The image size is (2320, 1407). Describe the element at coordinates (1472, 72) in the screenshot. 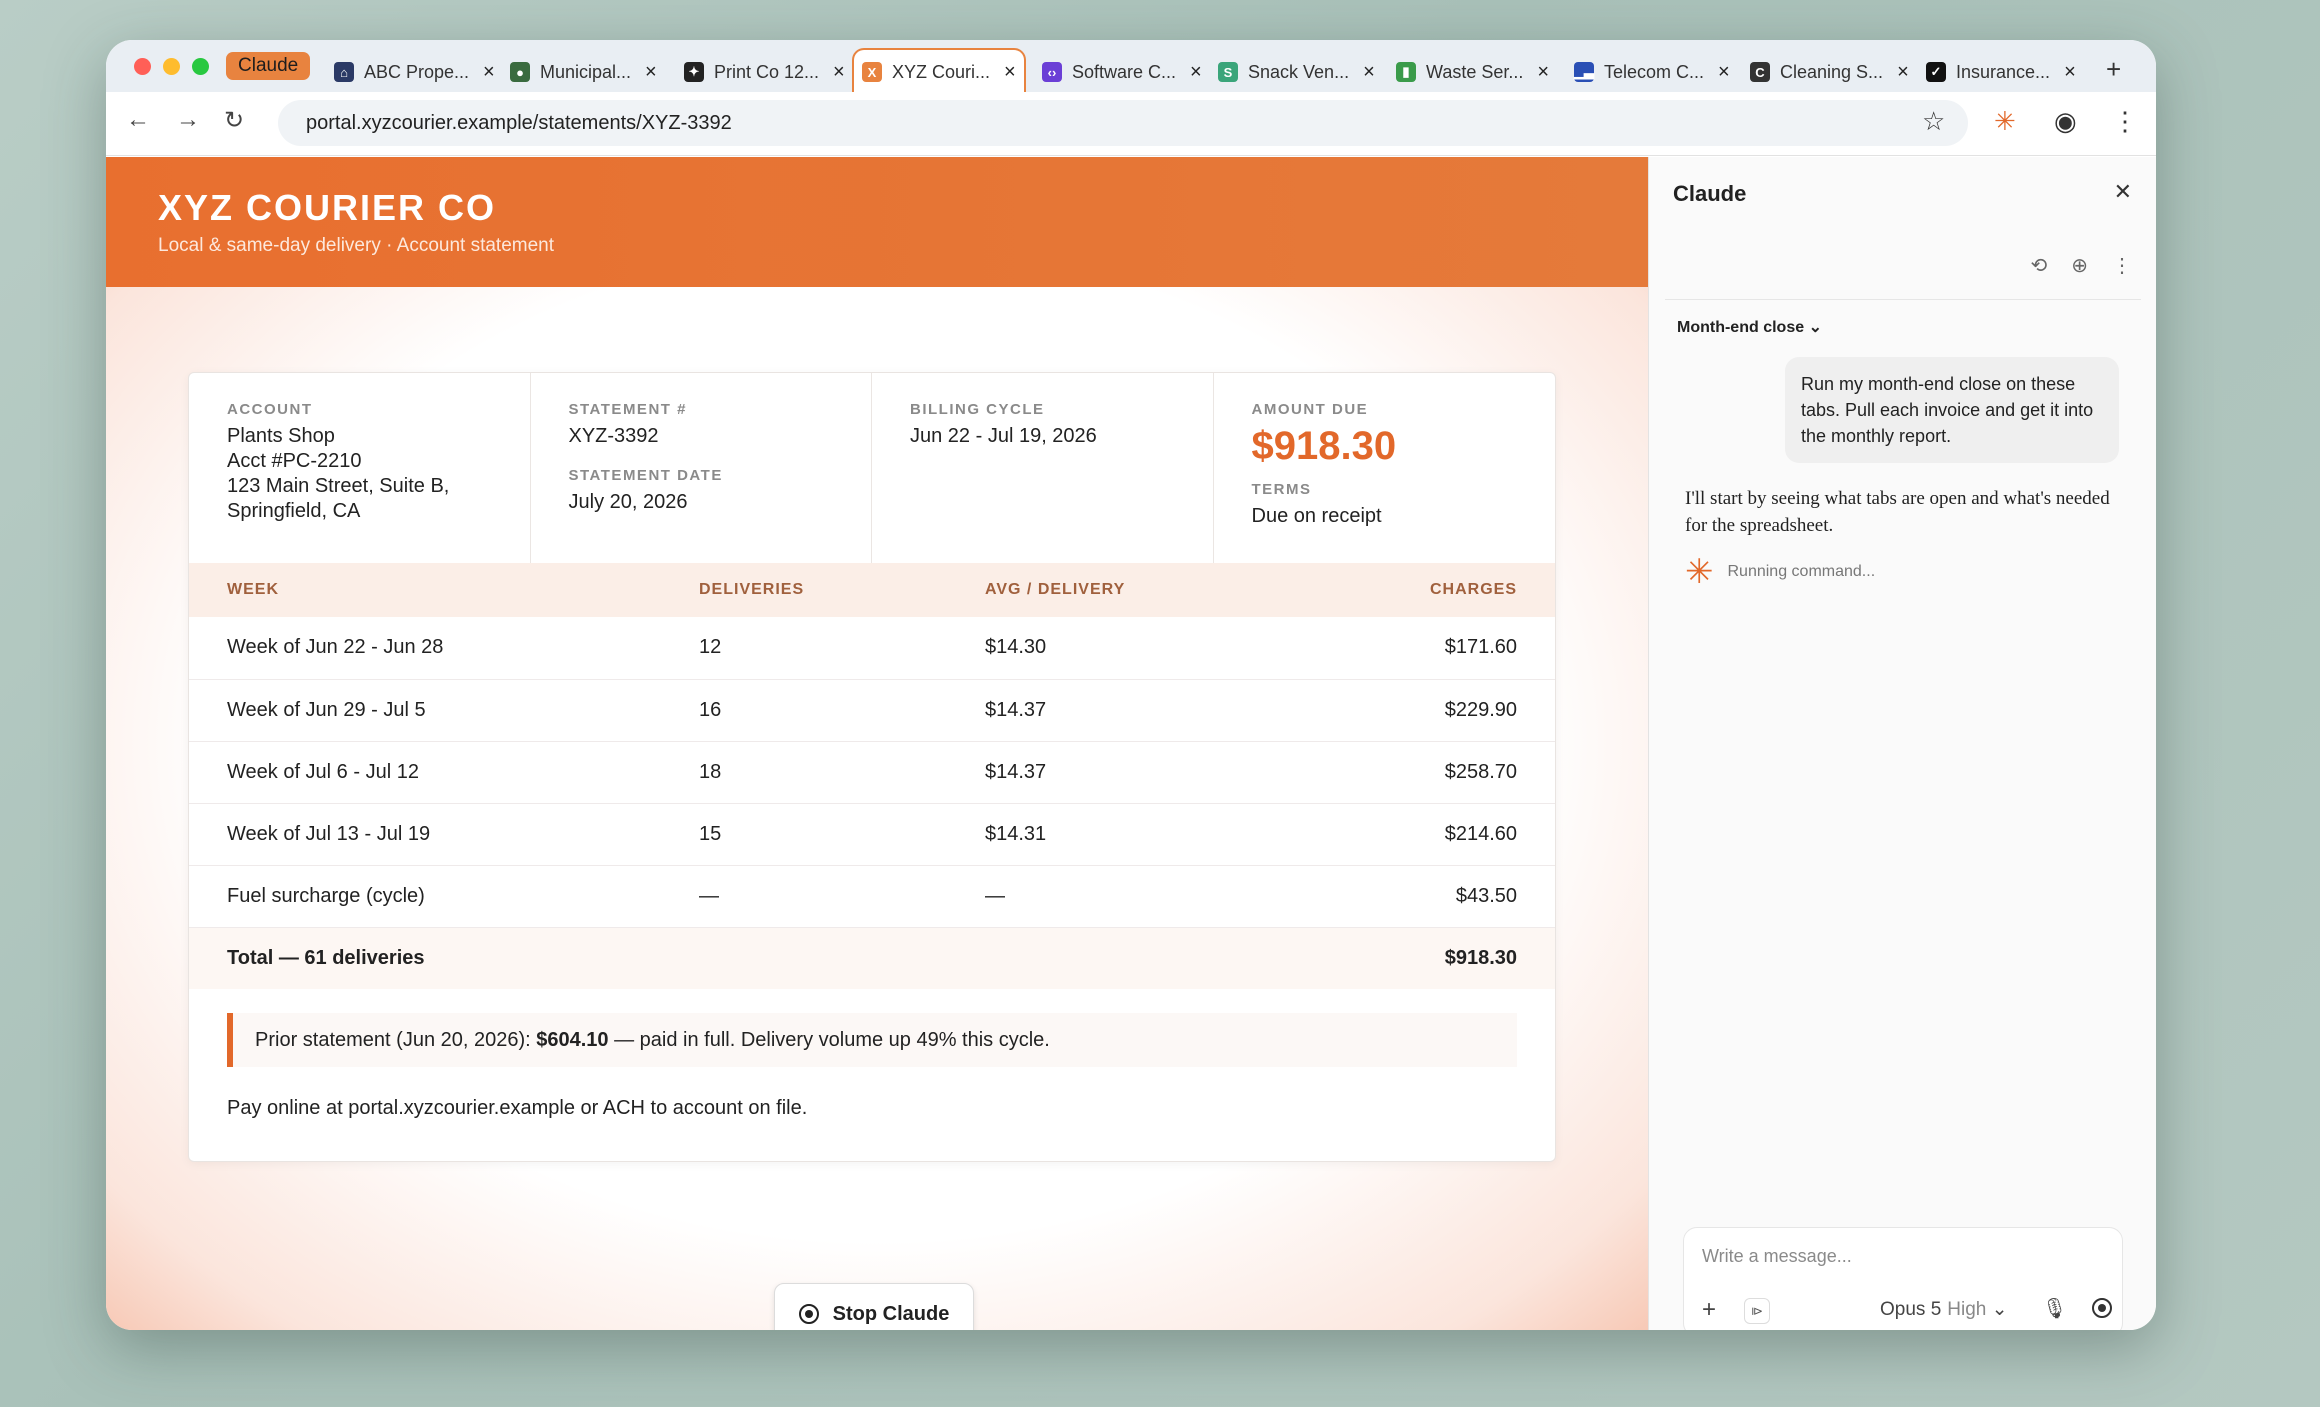

I see `tab-waste-services: ▮ Waste Ser... ×` at that location.